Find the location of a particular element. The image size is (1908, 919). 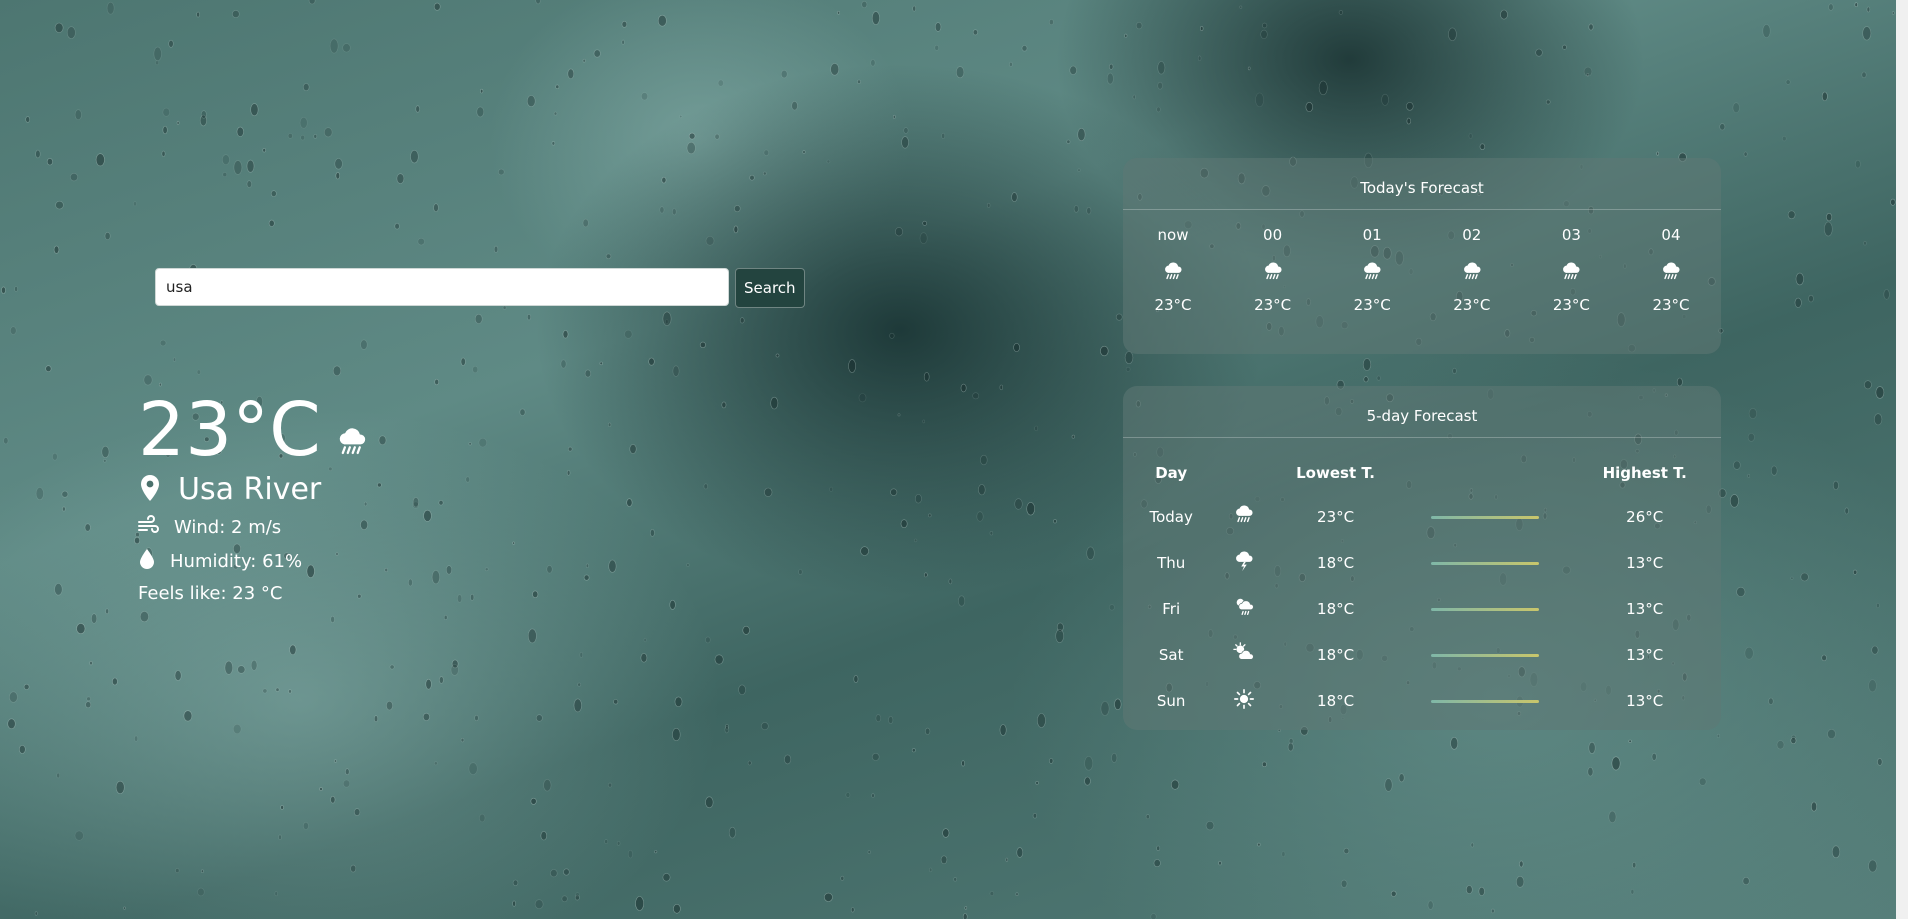

search-input is located at coordinates (442, 287).